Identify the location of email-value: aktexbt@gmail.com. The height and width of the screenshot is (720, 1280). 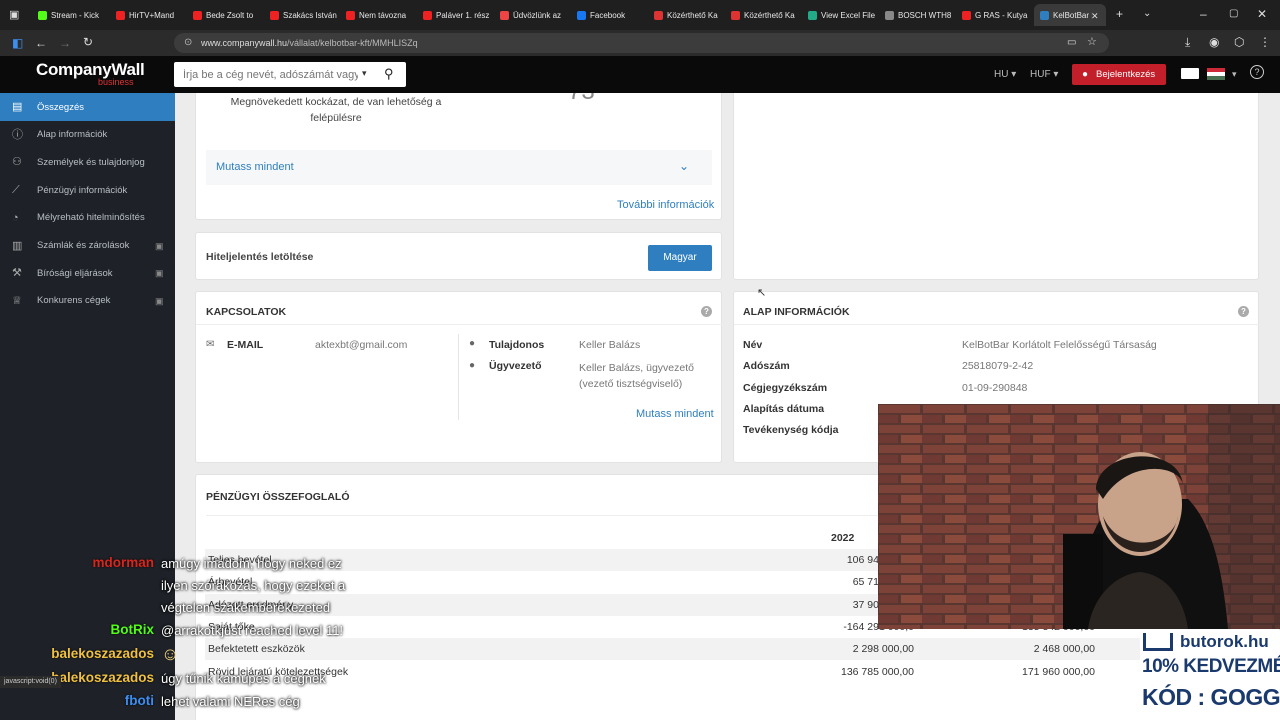
(361, 345).